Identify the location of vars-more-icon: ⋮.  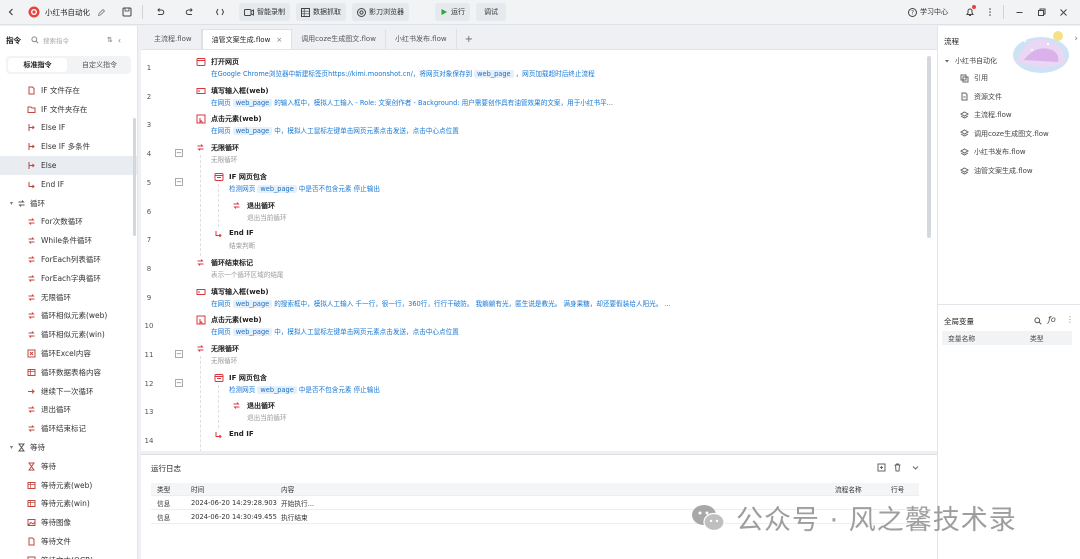
(1070, 319).